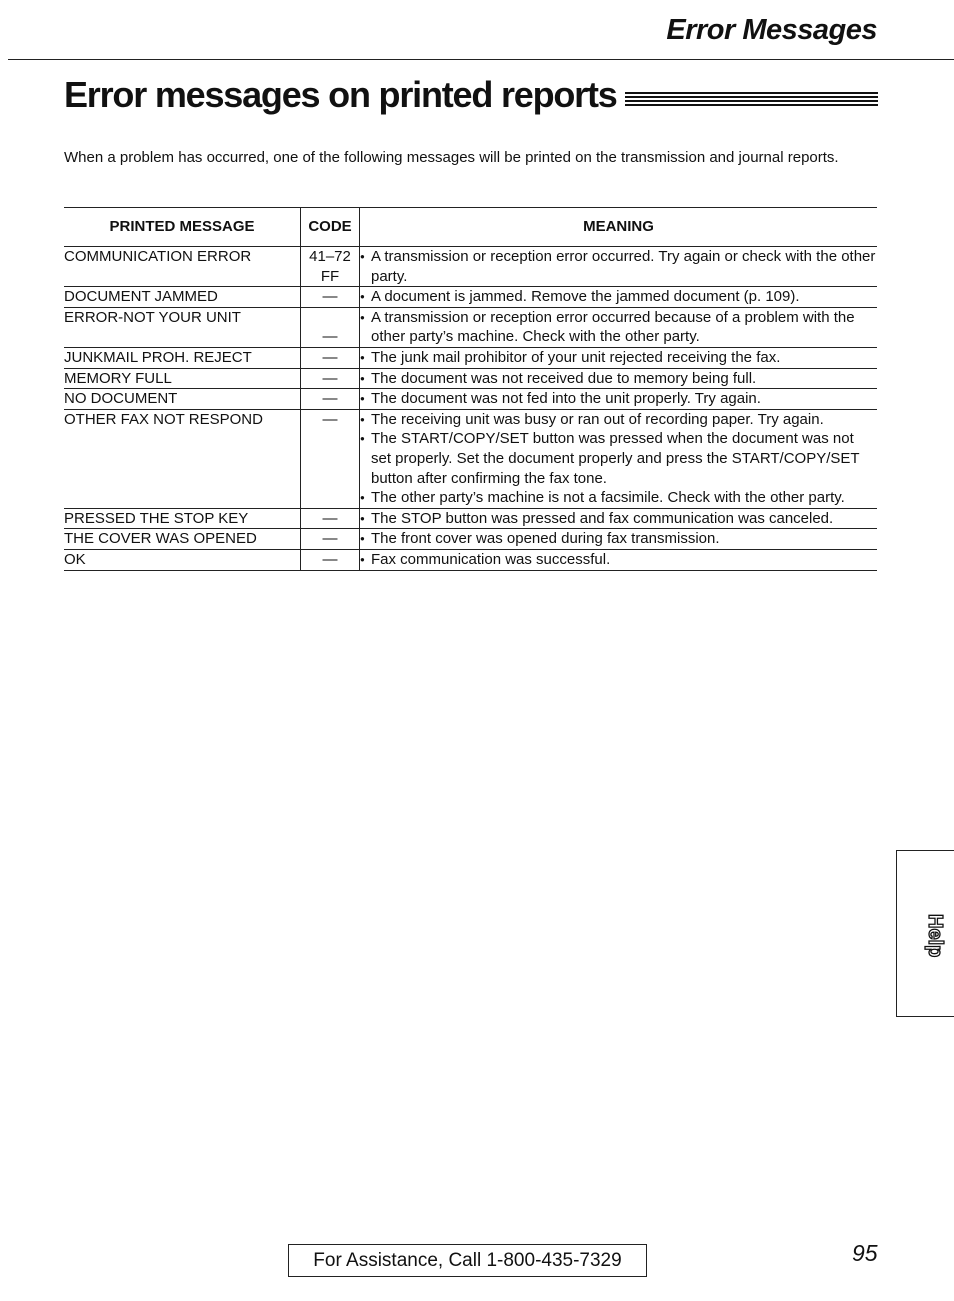  Describe the element at coordinates (182, 297) in the screenshot. I see `printed-message-cell: DOCUMENT JAMMED` at that location.